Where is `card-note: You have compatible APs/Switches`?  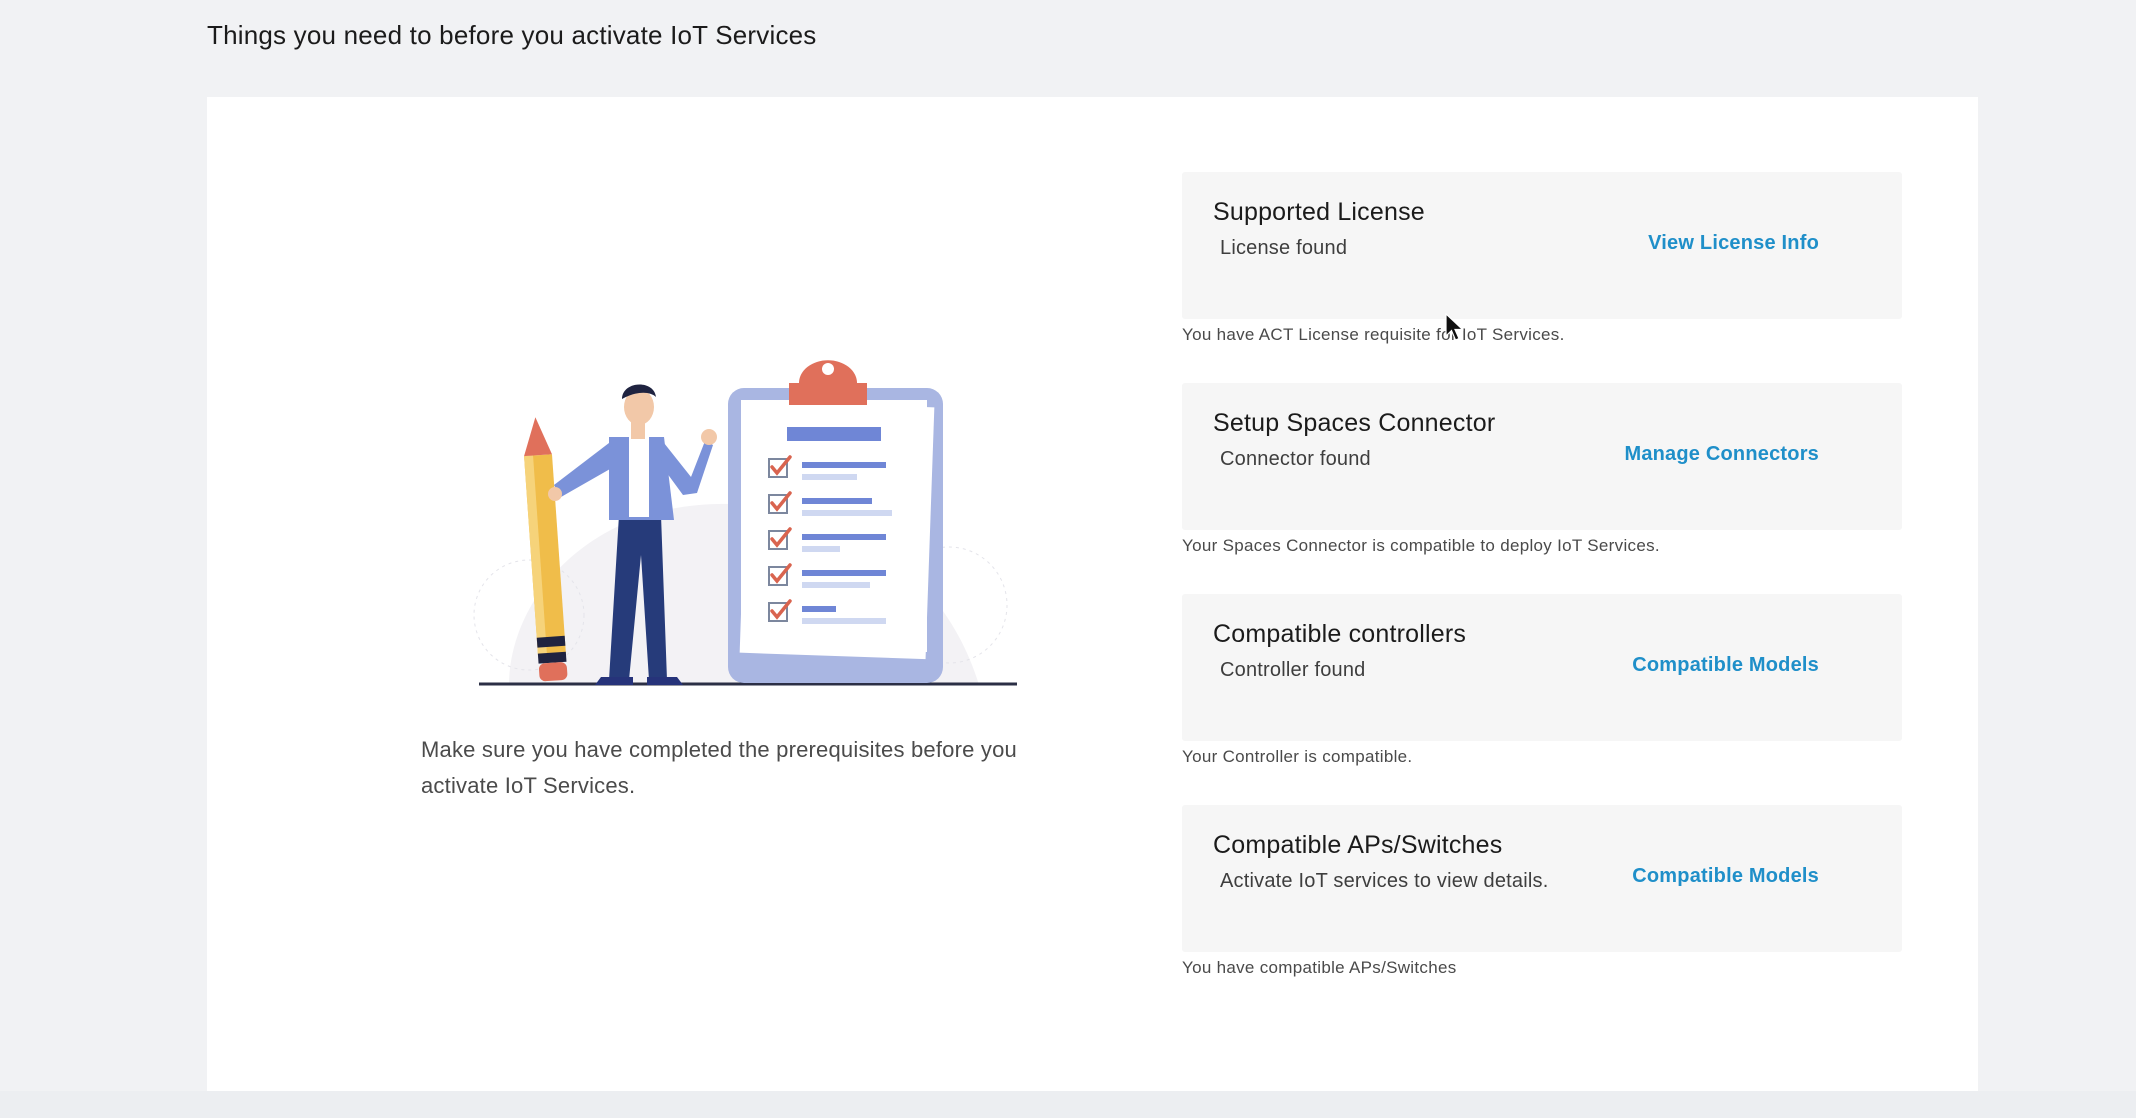
card-note: You have compatible APs/Switches is located at coordinates (1319, 967).